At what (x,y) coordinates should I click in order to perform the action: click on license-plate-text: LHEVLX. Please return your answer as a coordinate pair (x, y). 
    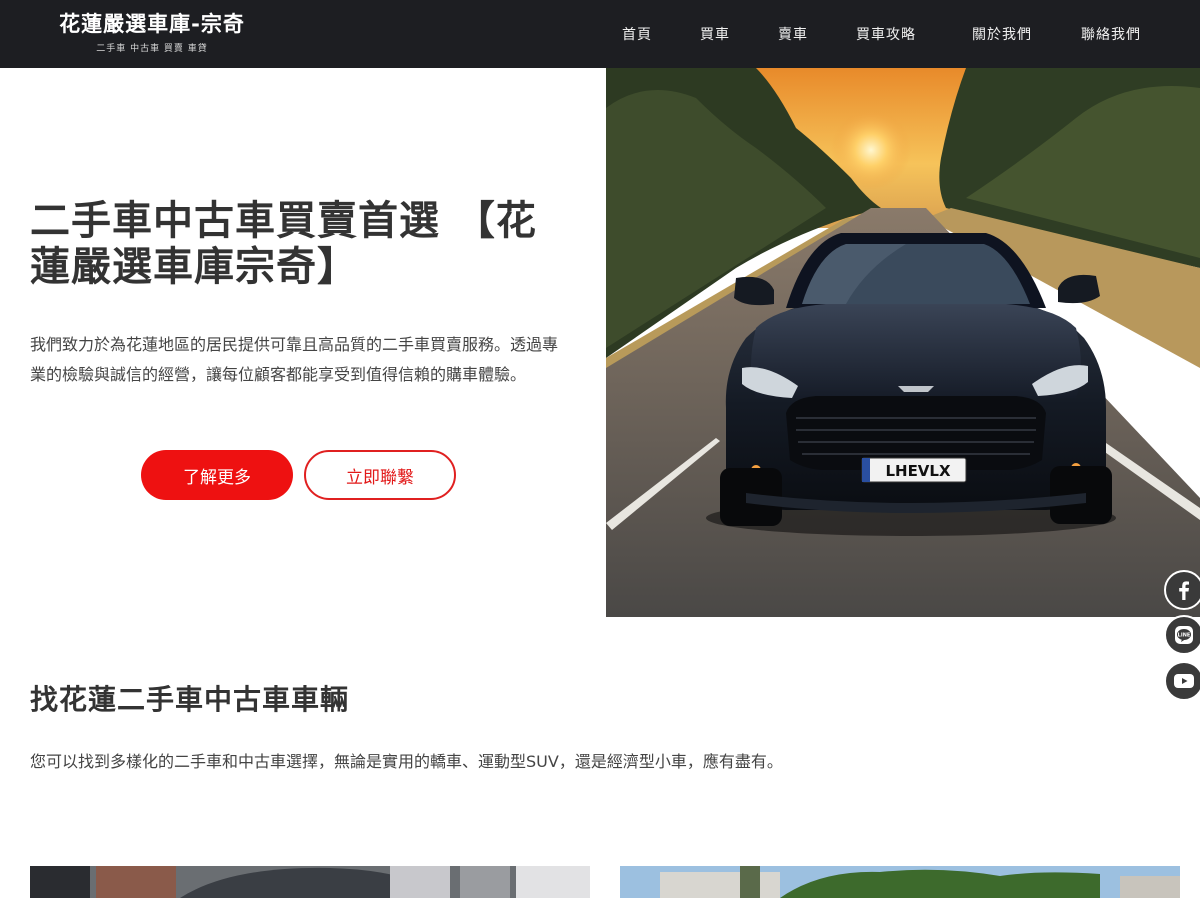
    Looking at the image, I should click on (918, 471).